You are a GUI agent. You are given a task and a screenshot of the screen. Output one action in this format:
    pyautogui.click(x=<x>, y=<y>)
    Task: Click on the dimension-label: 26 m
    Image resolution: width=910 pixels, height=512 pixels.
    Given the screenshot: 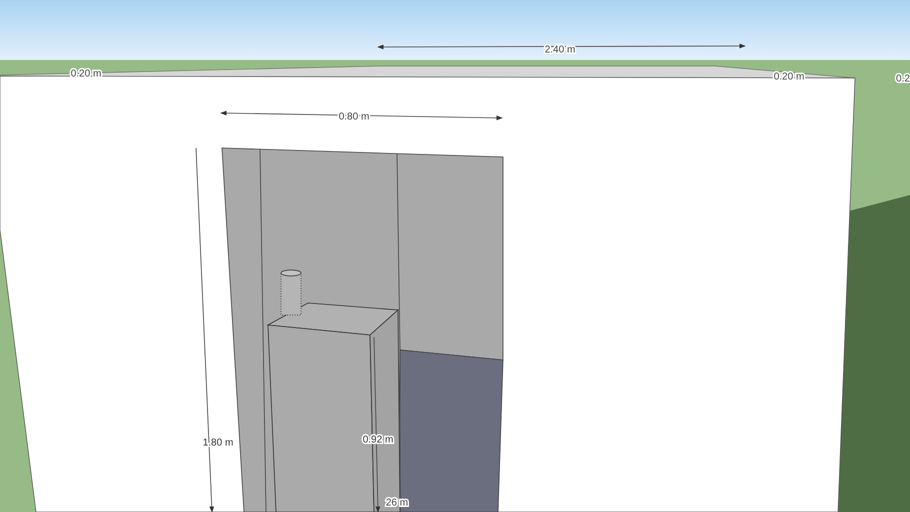 What is the action you would take?
    pyautogui.click(x=397, y=503)
    